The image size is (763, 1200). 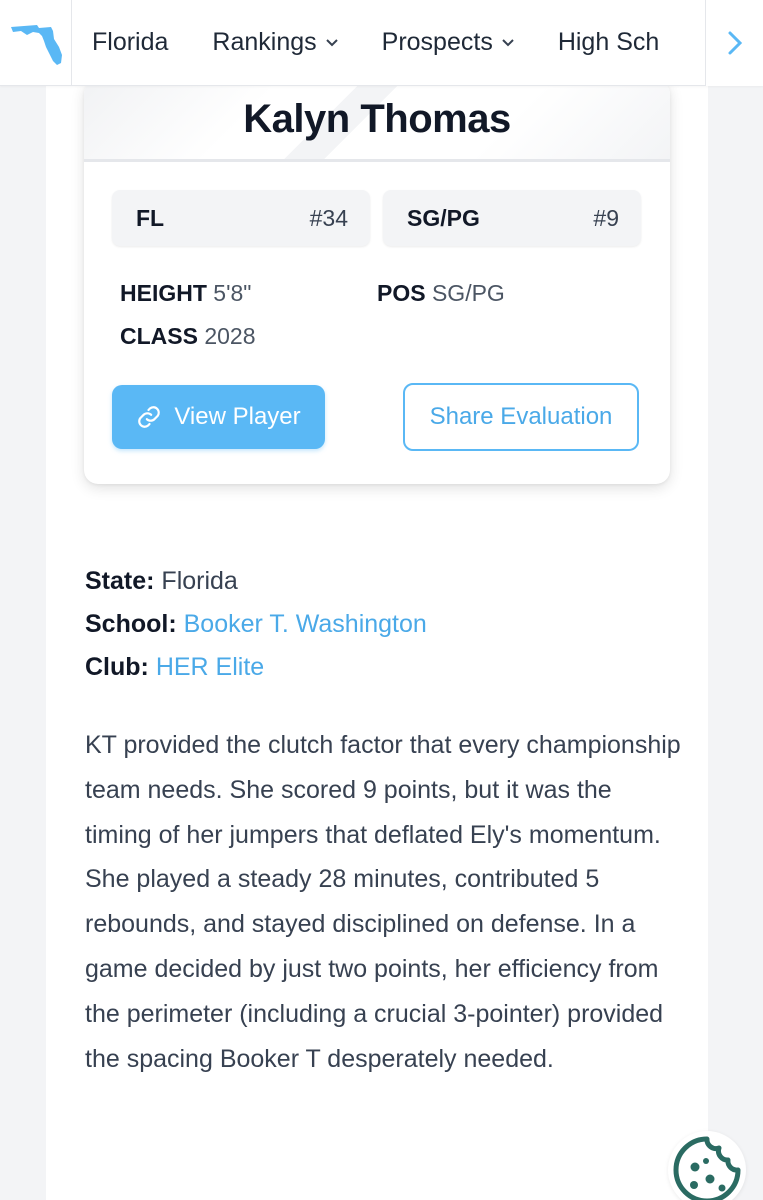 What do you see at coordinates (241, 218) in the screenshot?
I see `state-rank-badge: FL #34` at bounding box center [241, 218].